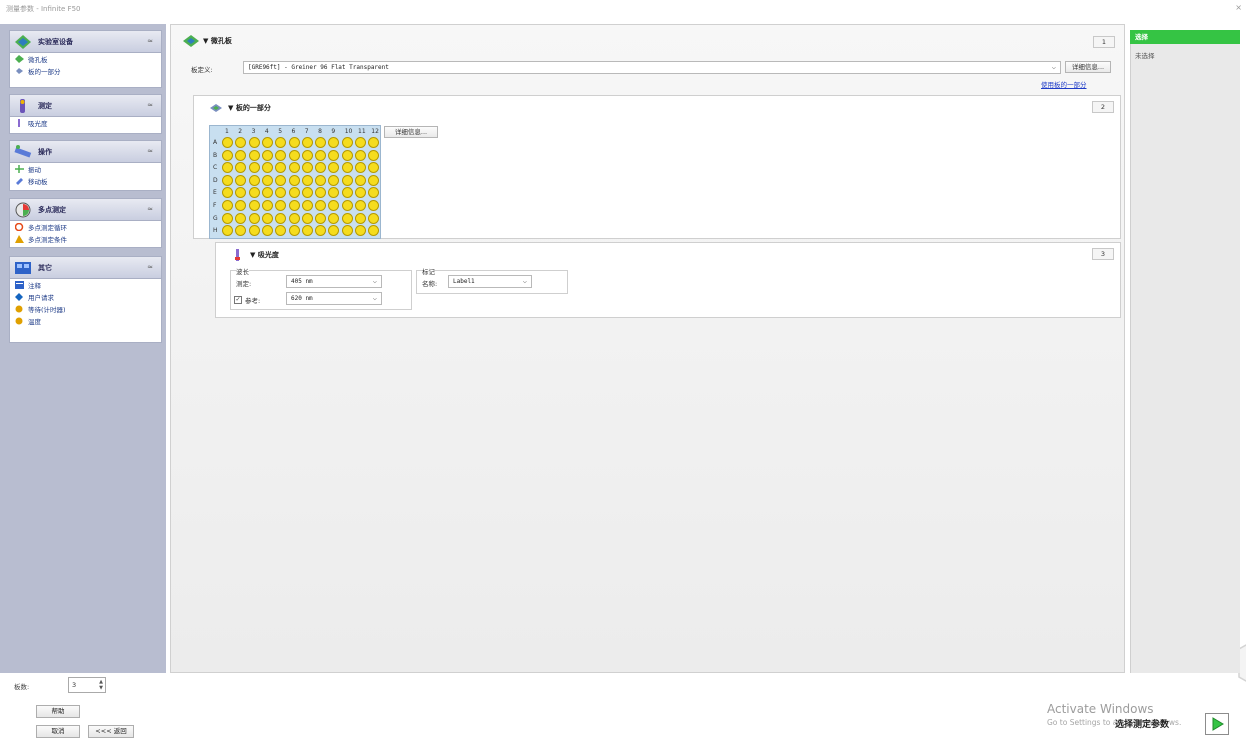 Image resolution: width=1246 pixels, height=745 pixels. Describe the element at coordinates (207, 41) in the screenshot. I see `microplate-section-header: ▼ 微孔板` at that location.